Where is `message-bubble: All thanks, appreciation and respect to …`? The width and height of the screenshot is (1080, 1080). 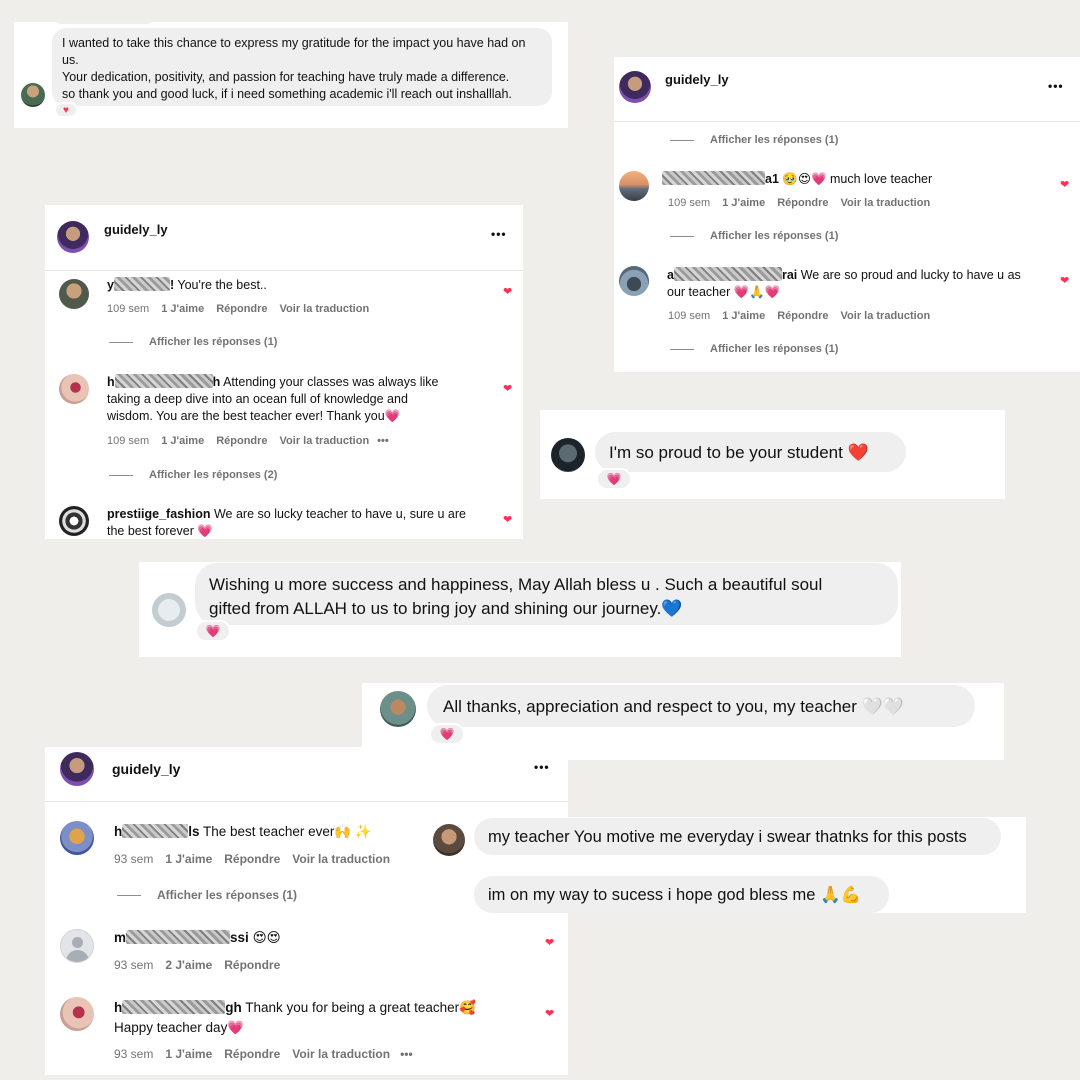
message-bubble: All thanks, appreciation and respect to … is located at coordinates (701, 706).